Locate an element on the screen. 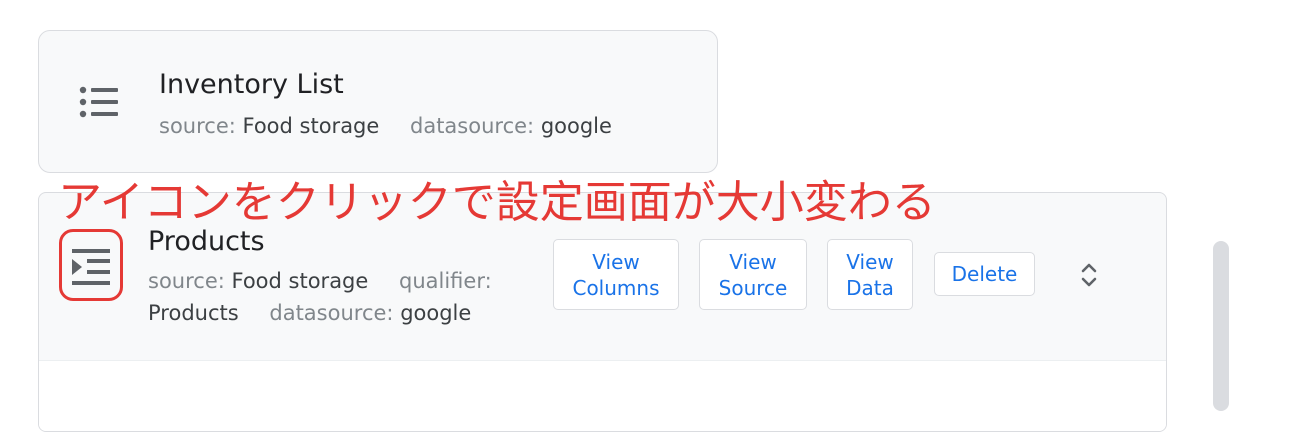  view-columns-button: View Columns is located at coordinates (616, 274).